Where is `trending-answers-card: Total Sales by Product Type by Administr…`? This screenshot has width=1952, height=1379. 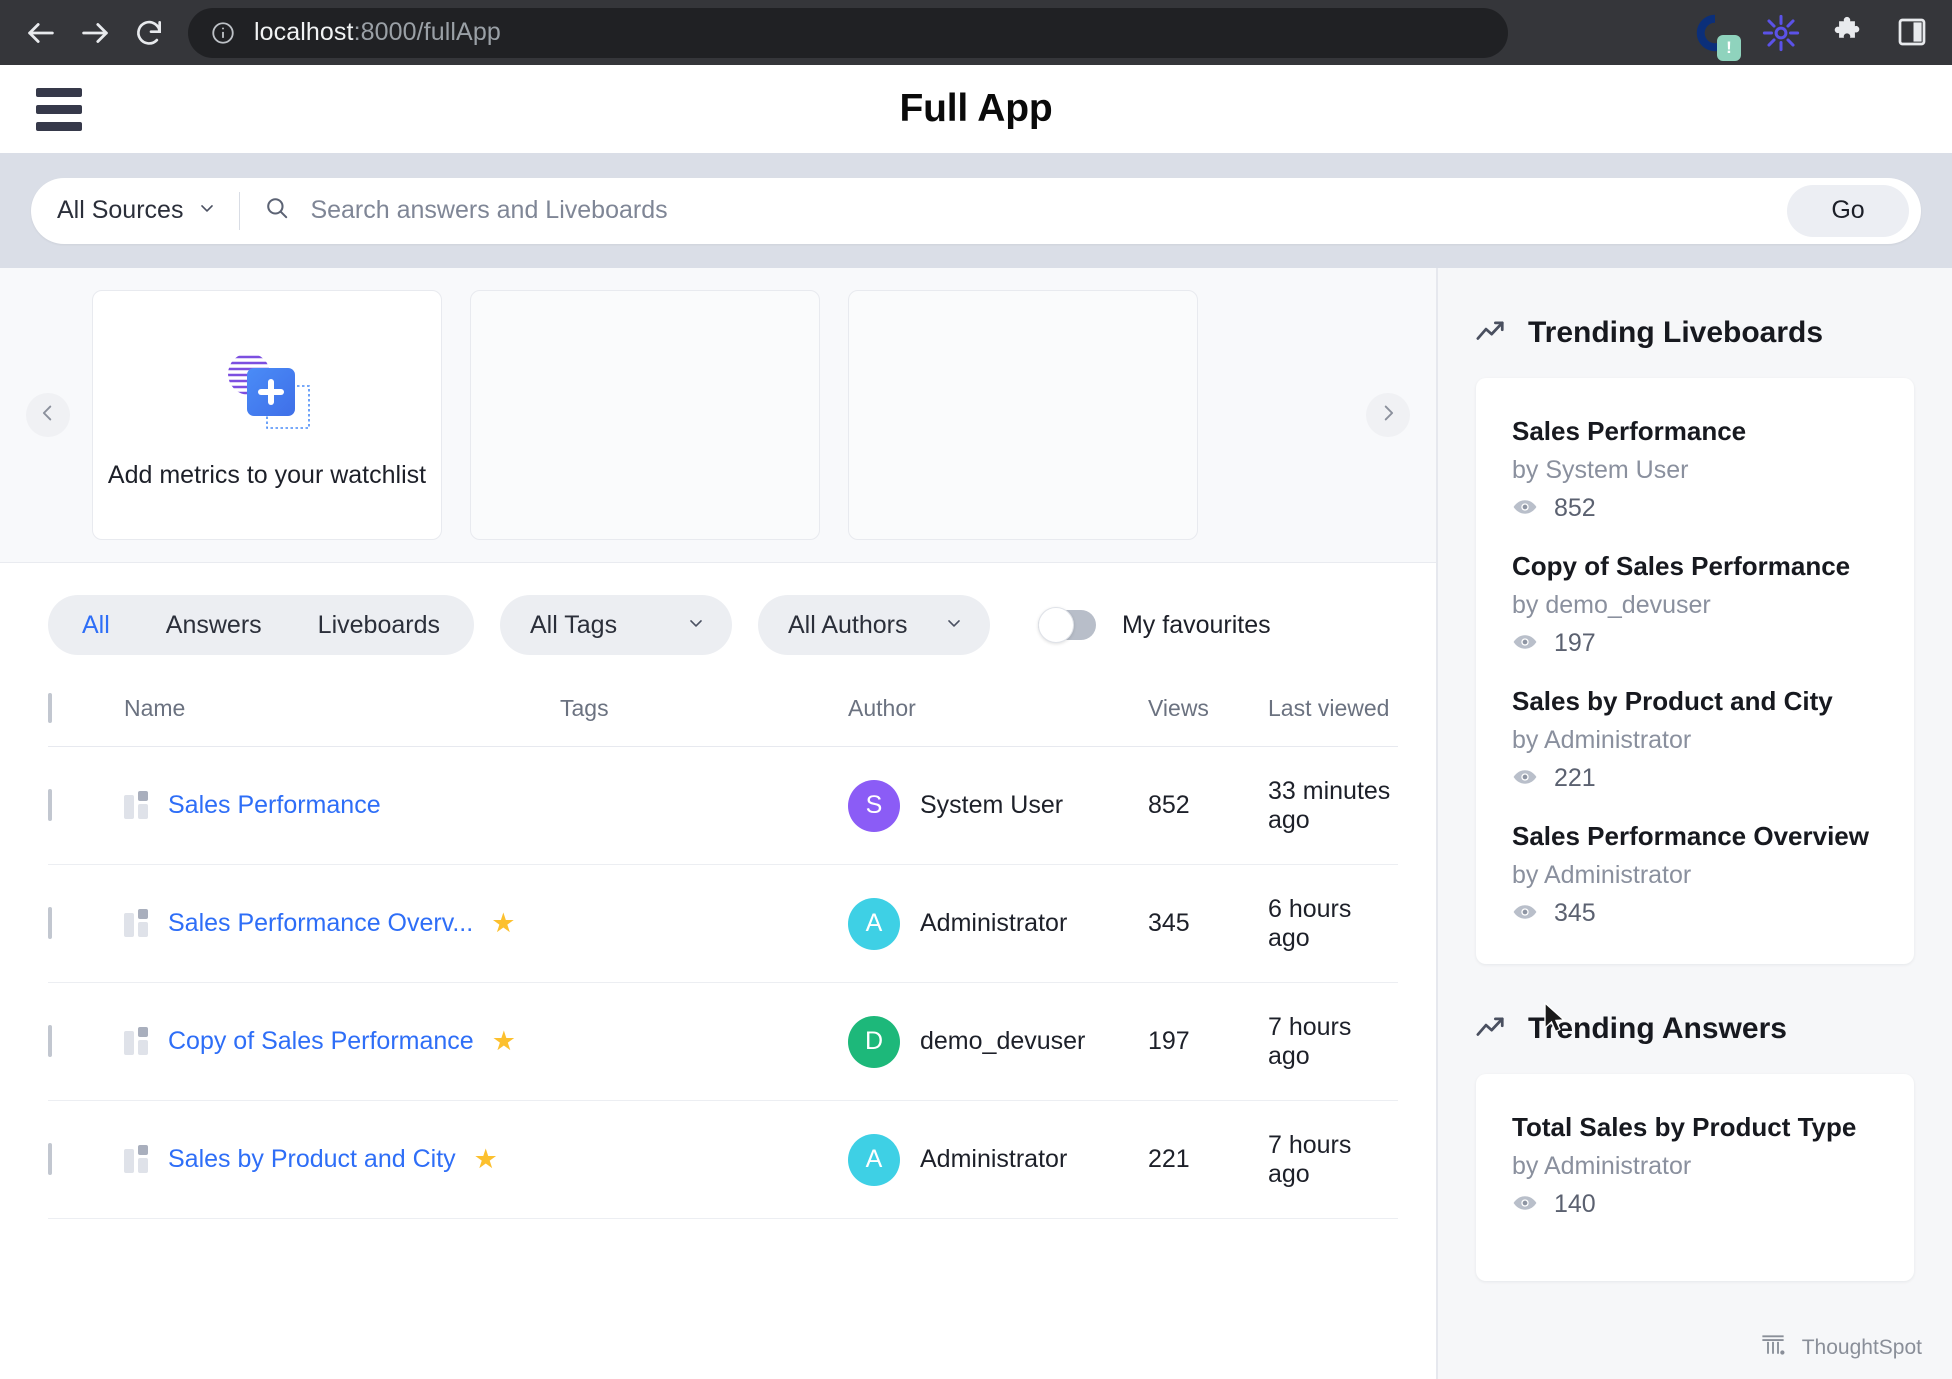
trending-answers-card: Total Sales by Product Type by Administr… is located at coordinates (1695, 1177).